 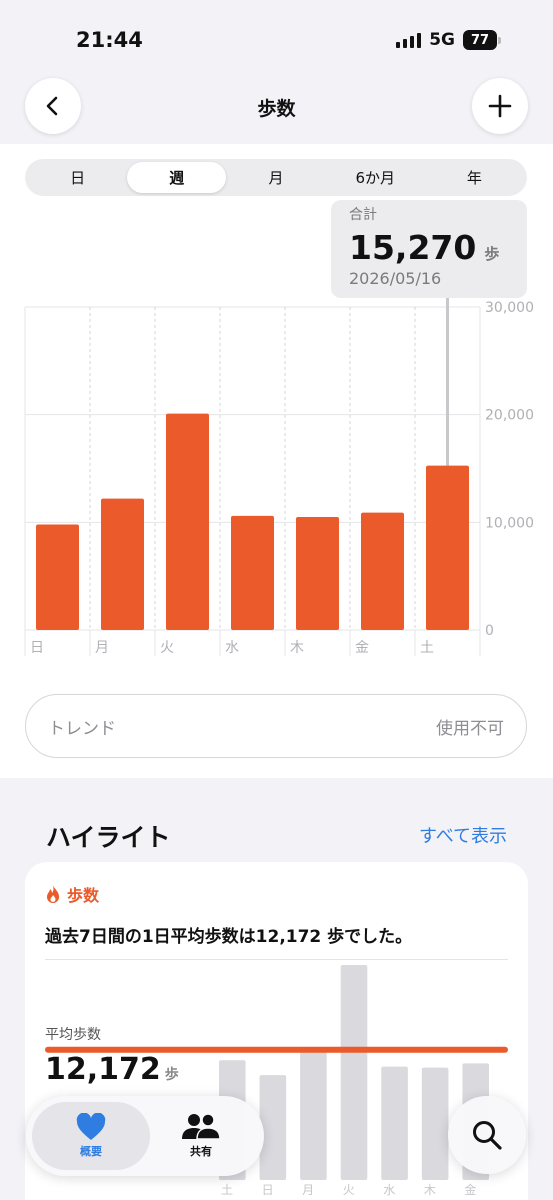 What do you see at coordinates (389, 1190) in the screenshot?
I see `mini-x-label-4: 水` at bounding box center [389, 1190].